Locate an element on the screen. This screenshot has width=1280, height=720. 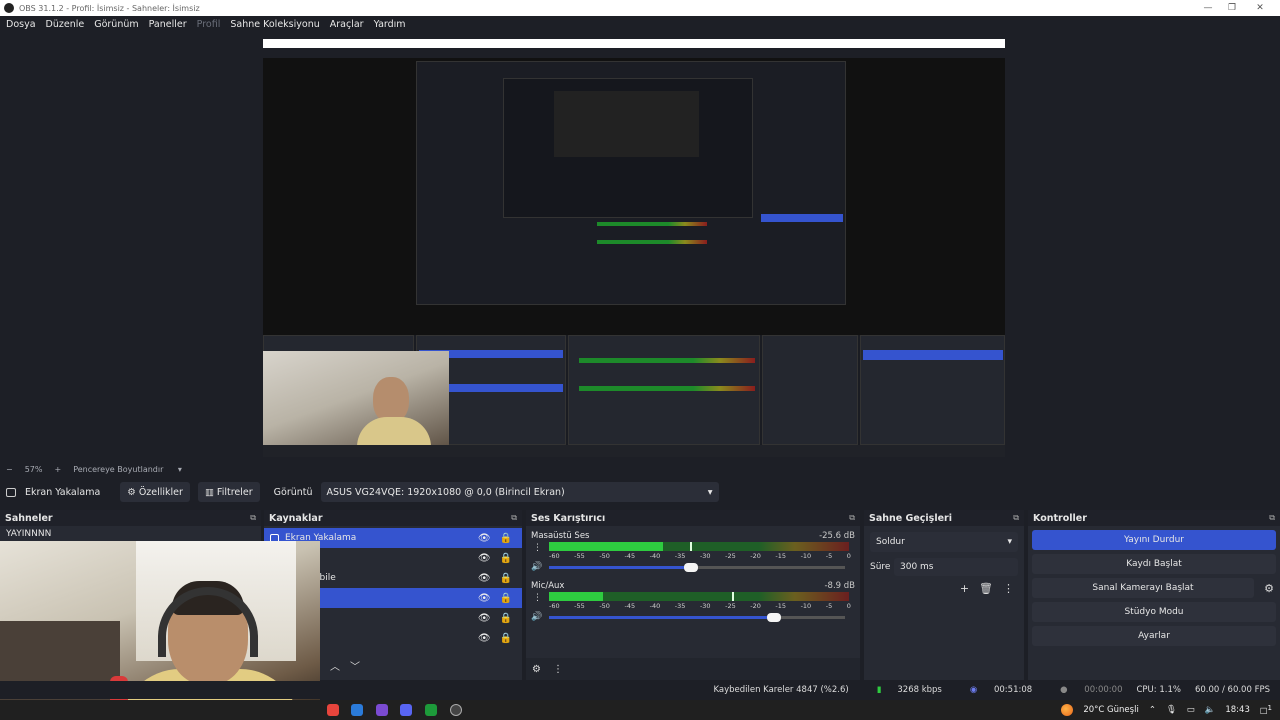
duration-input: 300 ms is located at coordinates (956, 567).